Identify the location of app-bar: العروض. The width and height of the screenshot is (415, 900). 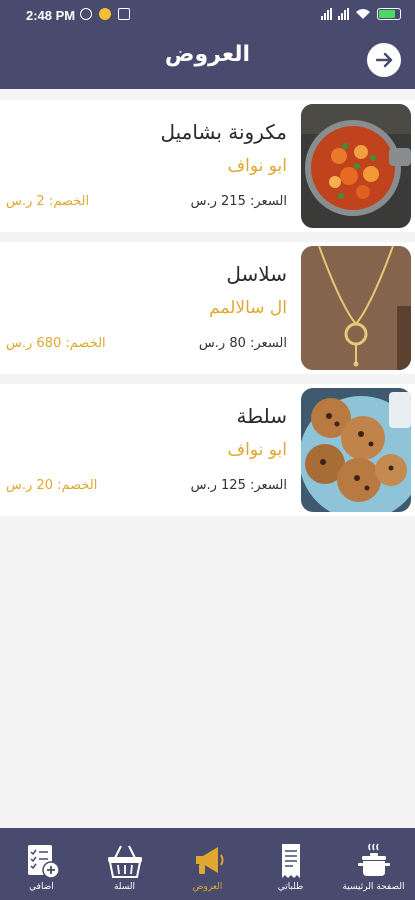
(207, 59).